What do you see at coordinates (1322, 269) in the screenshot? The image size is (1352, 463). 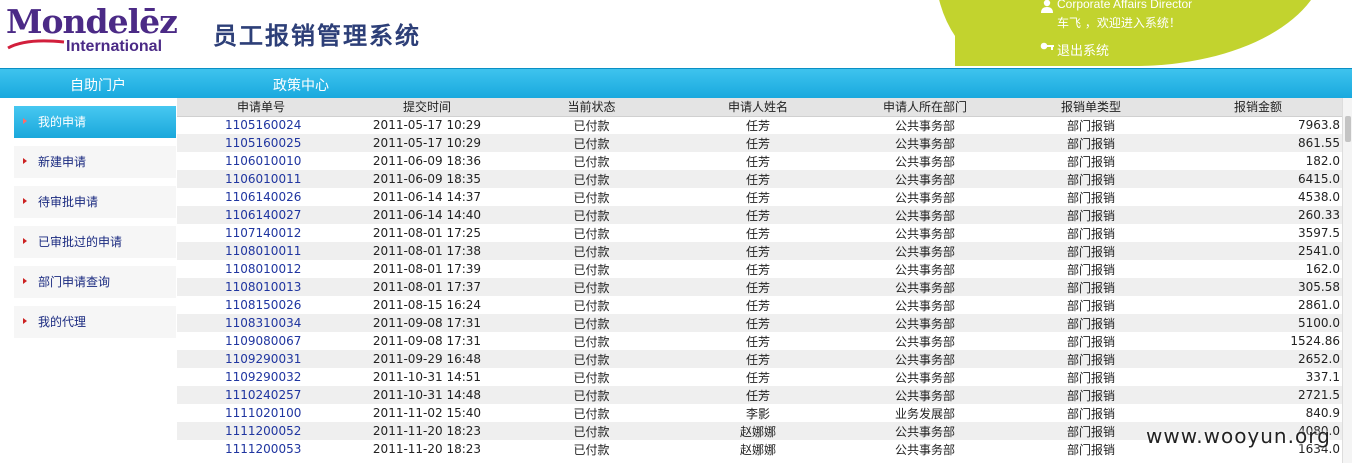 I see `amount: 162.0` at bounding box center [1322, 269].